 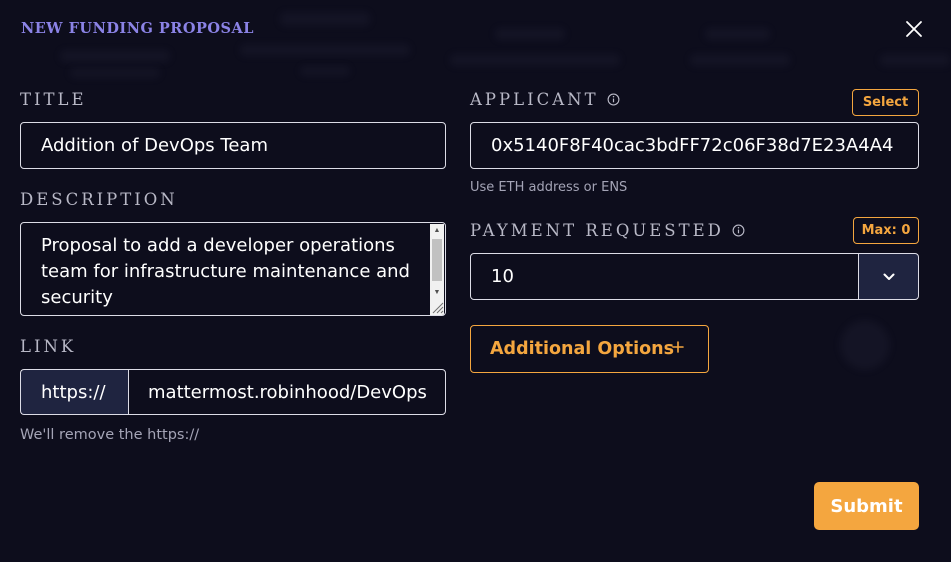 I want to click on payment-amount-value: 10, so click(x=502, y=276).